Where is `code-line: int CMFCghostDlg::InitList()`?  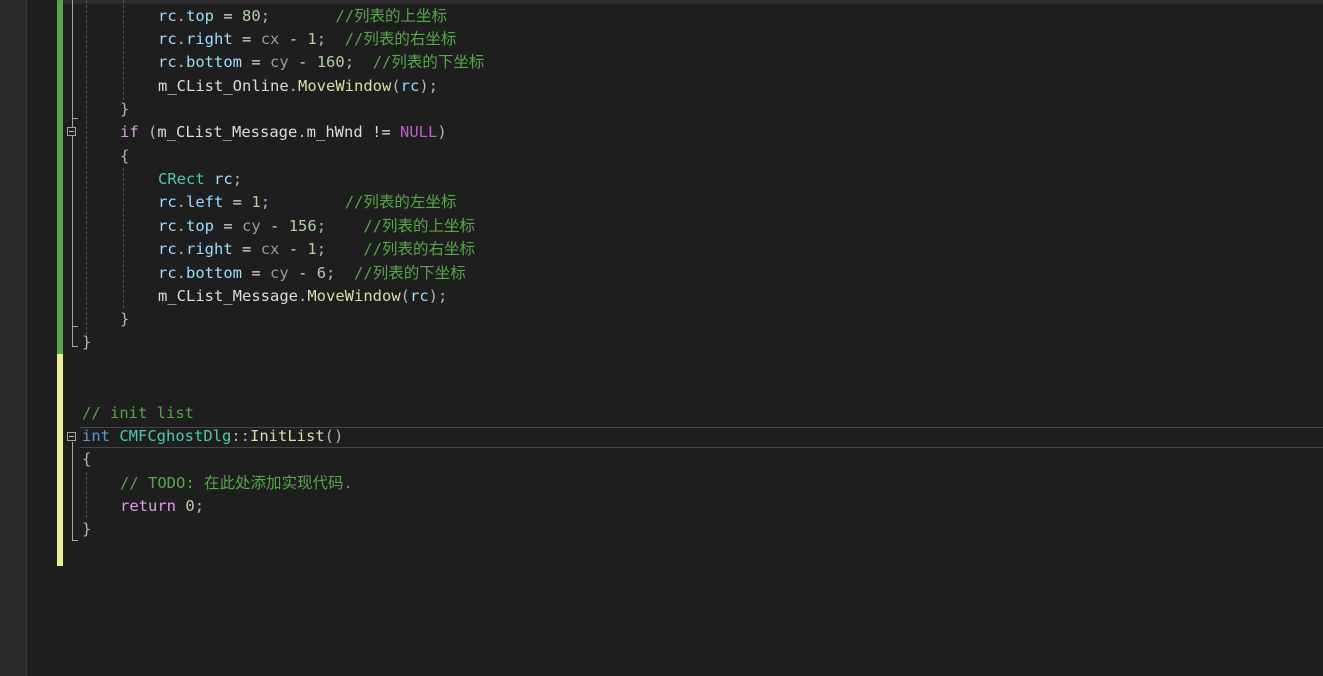 code-line: int CMFCghostDlg::InitList() is located at coordinates (212, 436).